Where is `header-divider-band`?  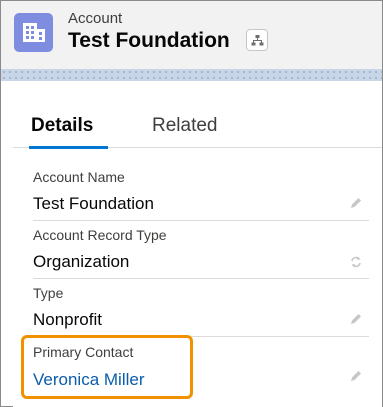 header-divider-band is located at coordinates (191, 75).